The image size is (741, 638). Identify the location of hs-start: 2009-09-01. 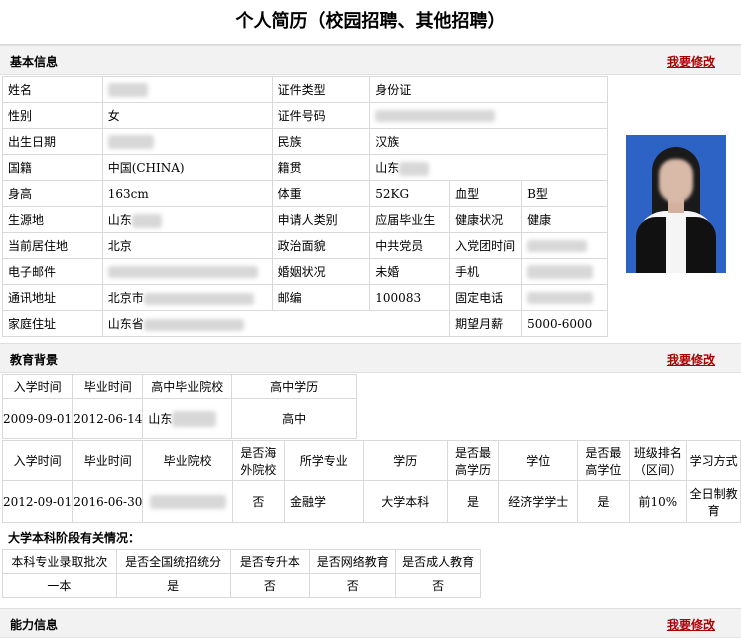
(37, 418).